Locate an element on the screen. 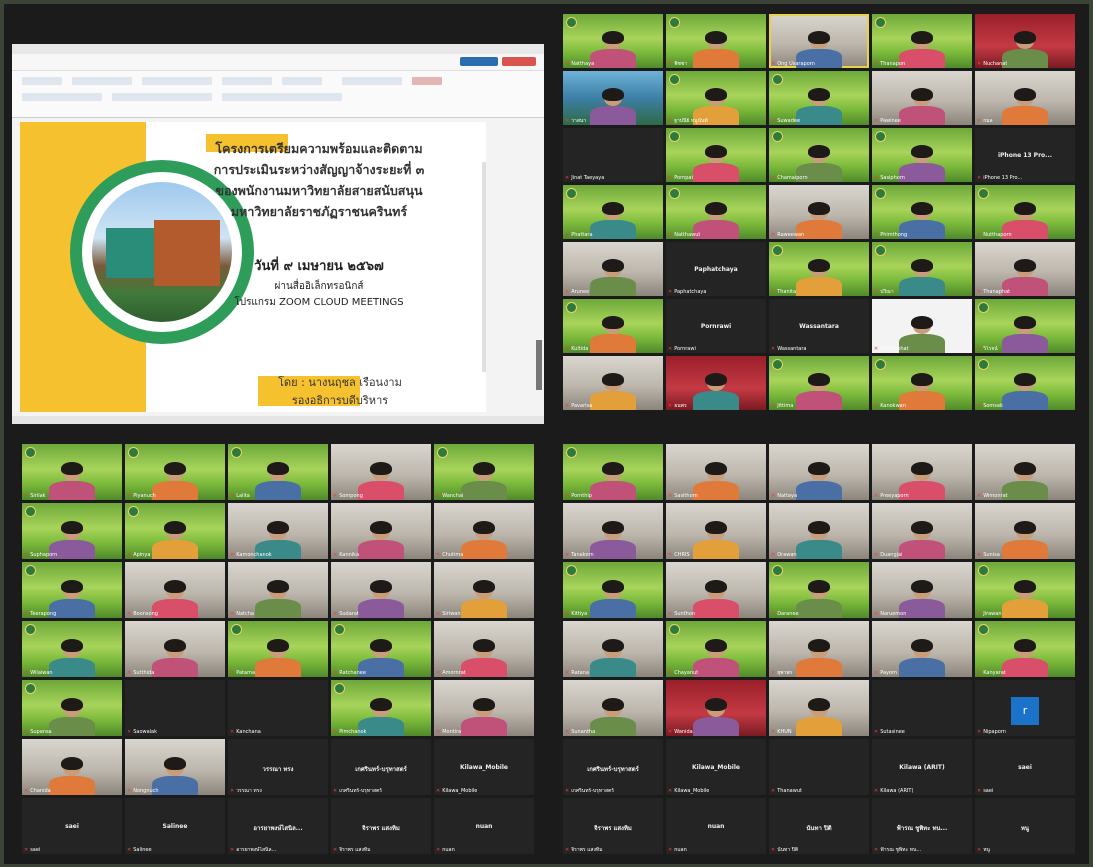  participant-tile: ✕ Kanokwan is located at coordinates (922, 383).